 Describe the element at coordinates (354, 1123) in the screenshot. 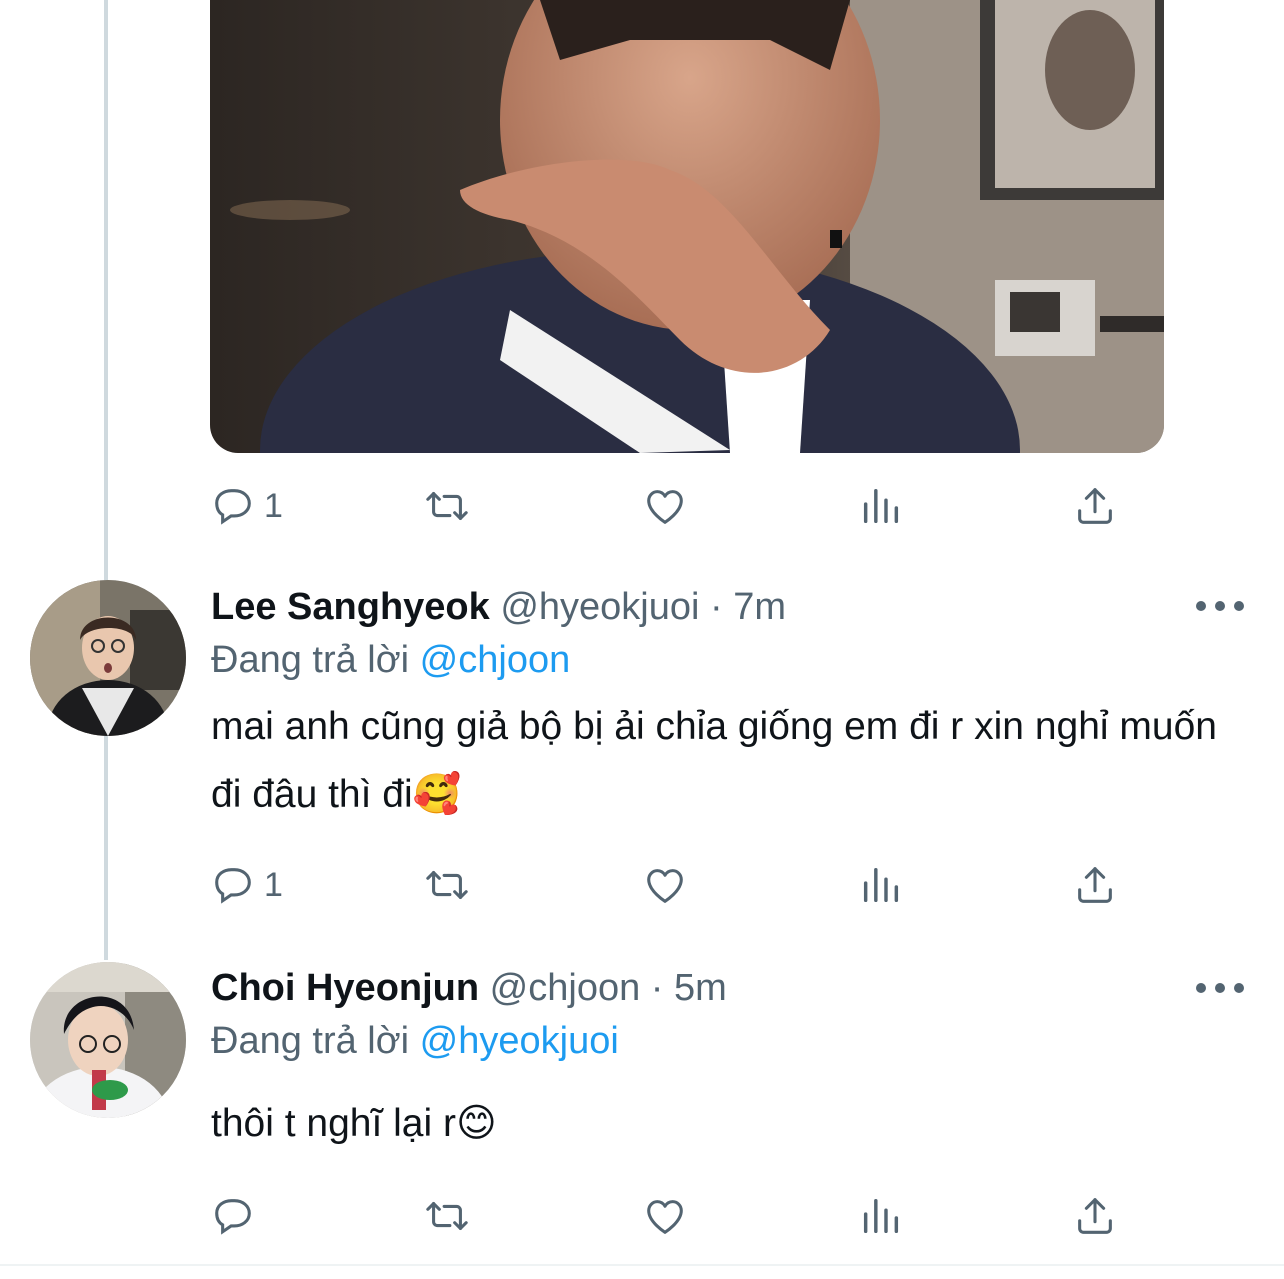

I see `tweet-text: thôi t nghĩ lại r😊` at that location.